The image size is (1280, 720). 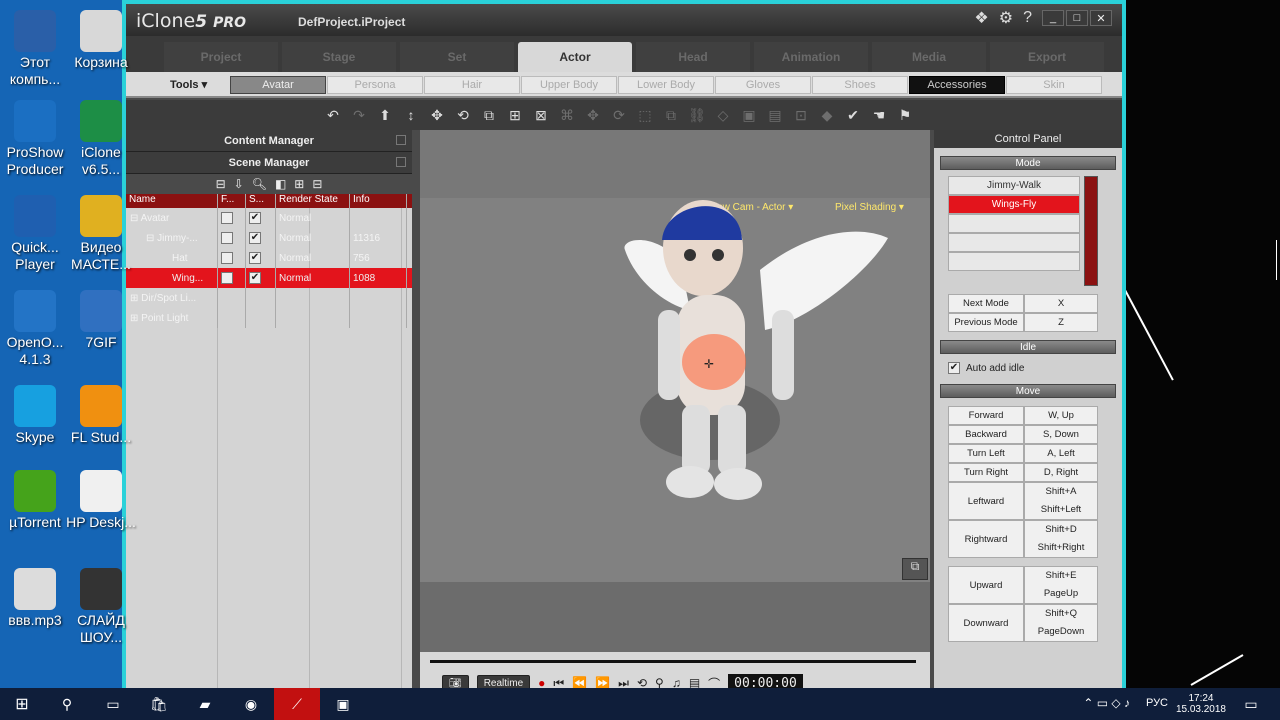 I want to click on attach-icon: ⌘, so click(x=567, y=115).